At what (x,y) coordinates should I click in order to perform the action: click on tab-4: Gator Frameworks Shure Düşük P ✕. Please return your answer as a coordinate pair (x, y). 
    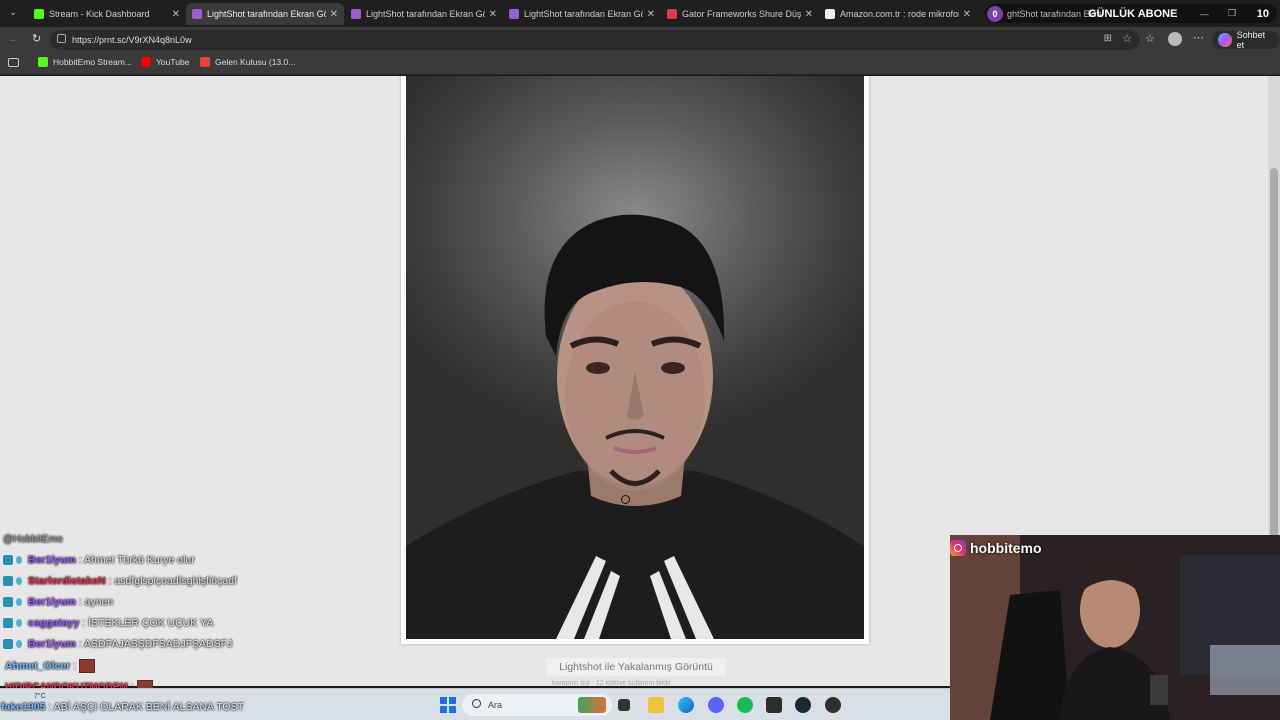
    Looking at the image, I should click on (740, 14).